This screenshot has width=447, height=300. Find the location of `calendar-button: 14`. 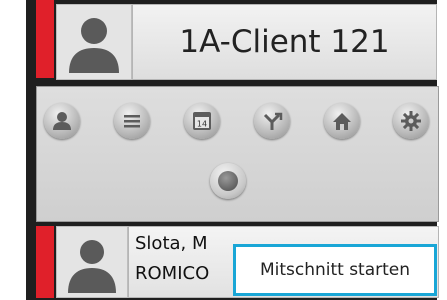

calendar-button: 14 is located at coordinates (202, 121).